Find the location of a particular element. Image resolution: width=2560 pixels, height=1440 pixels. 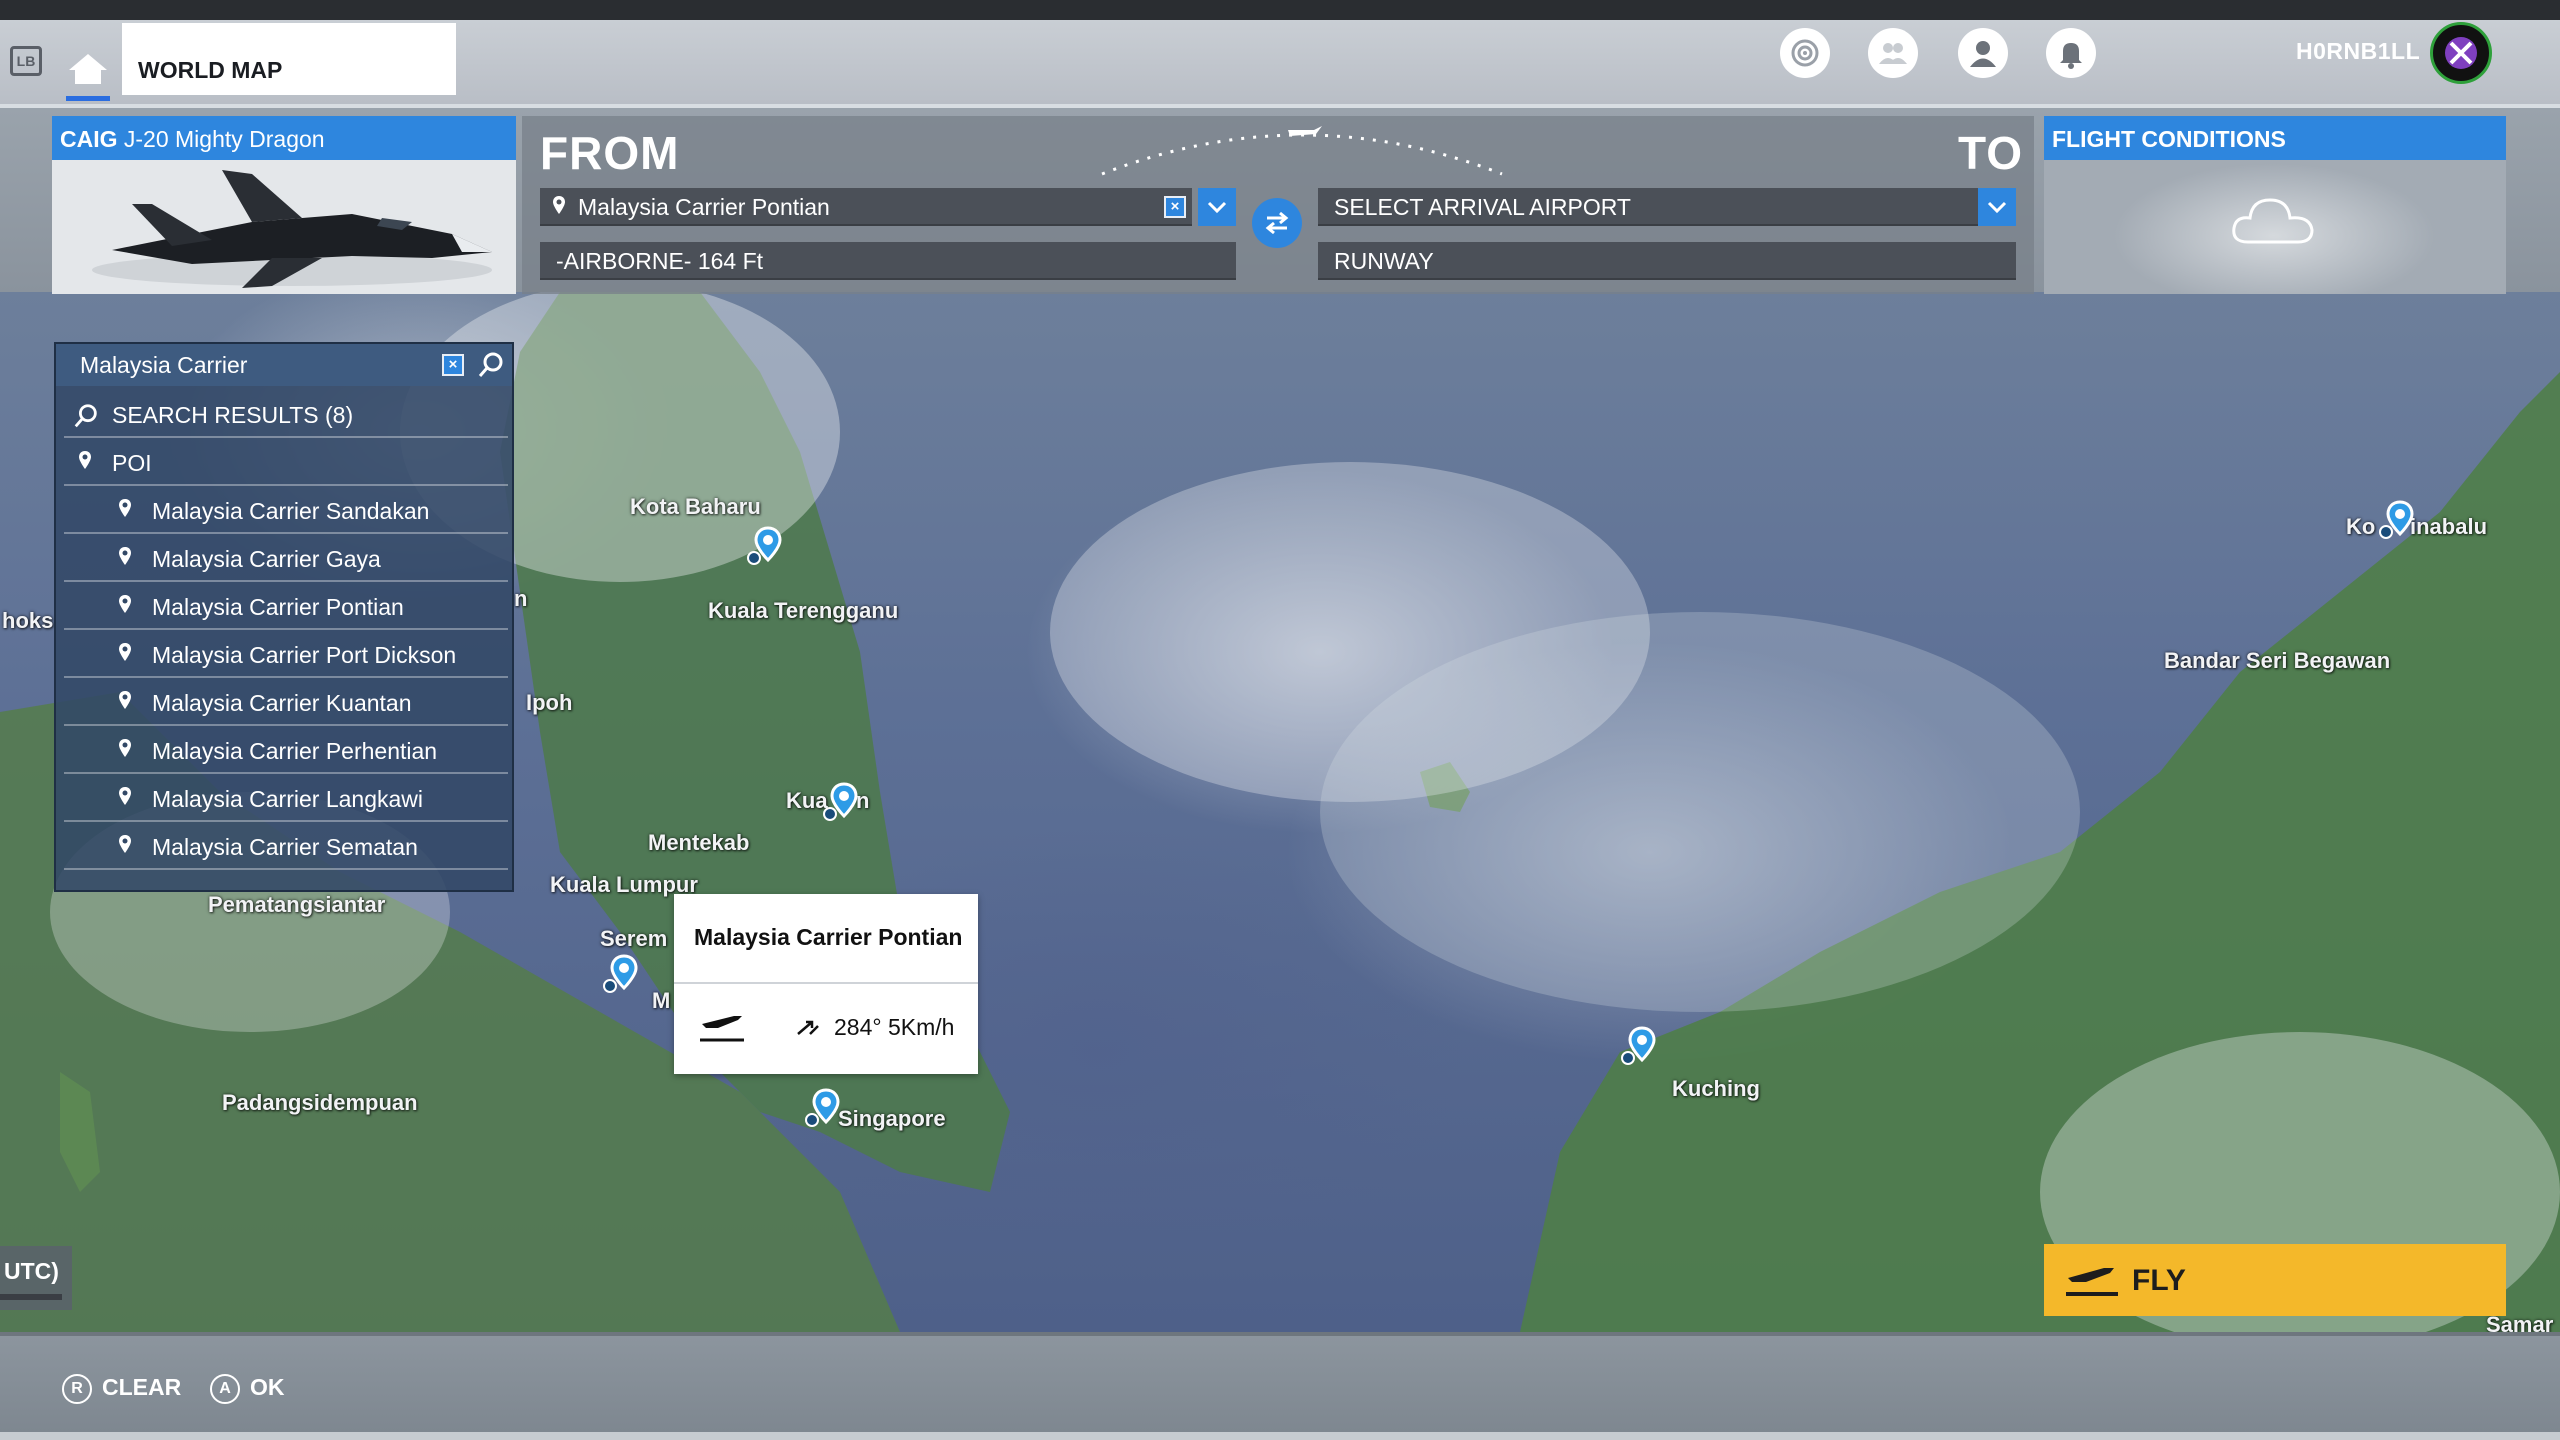

search-clear-button: × is located at coordinates (453, 365).